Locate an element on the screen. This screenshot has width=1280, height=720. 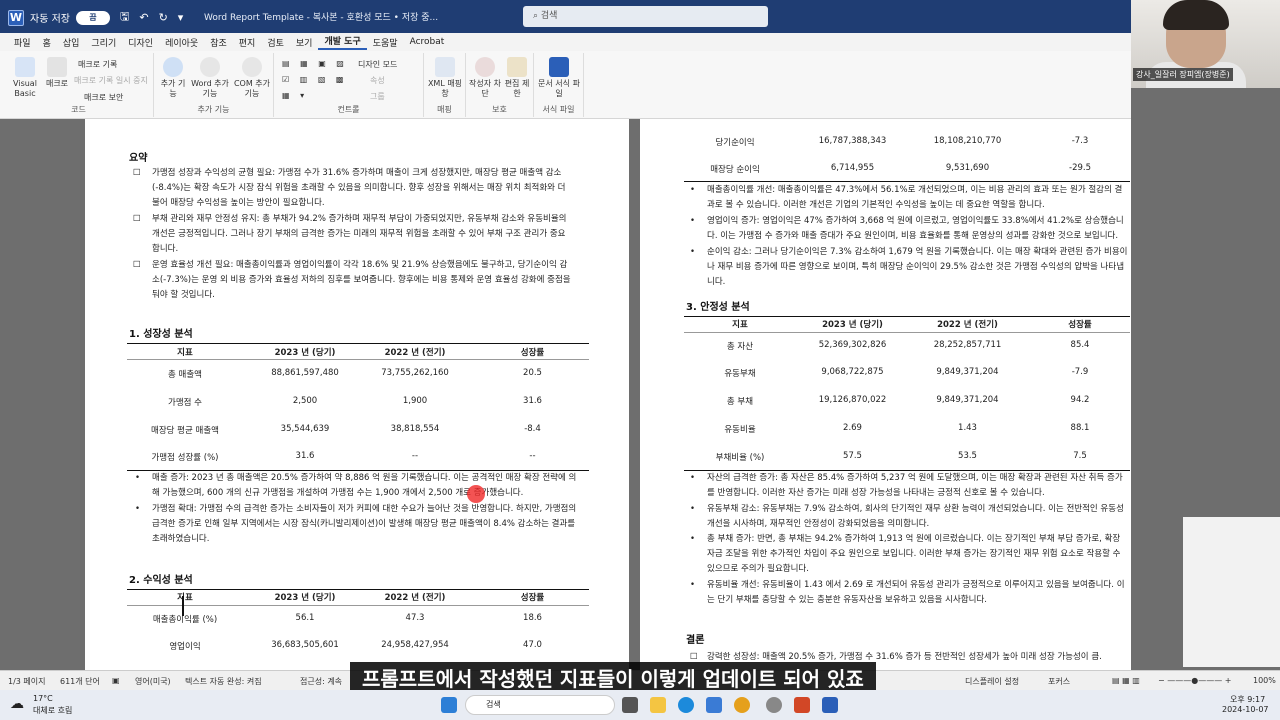
macro-security-button: 매크로 보안 is located at coordinates (103, 97).